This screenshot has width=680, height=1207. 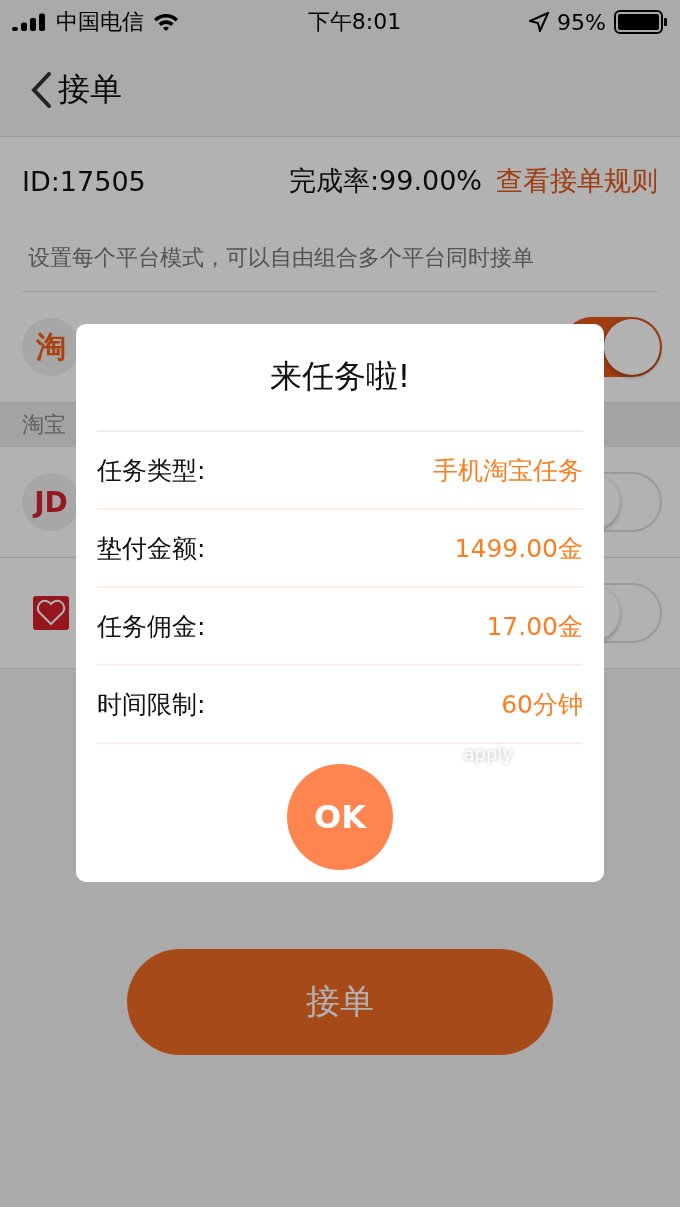 I want to click on carrier-name: 中国电信, so click(x=100, y=22).